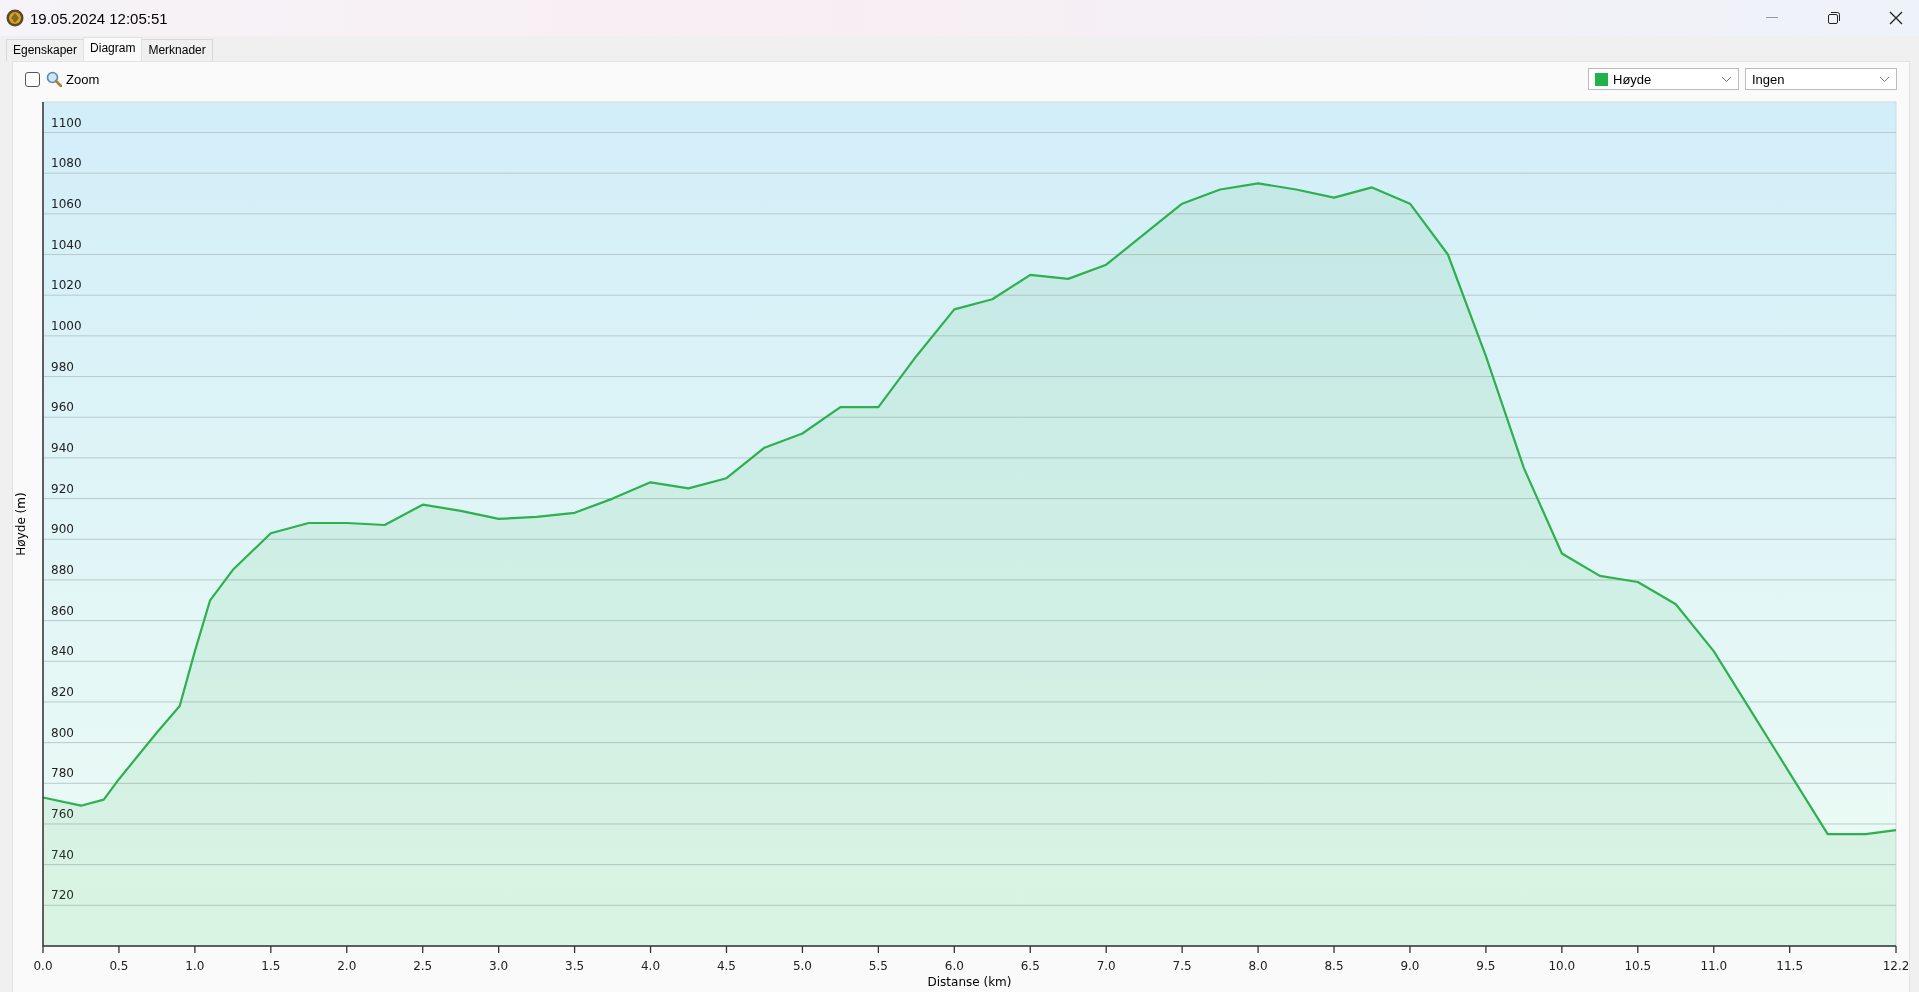 This screenshot has height=992, width=1919. I want to click on y-tick-label: 800, so click(62, 732).